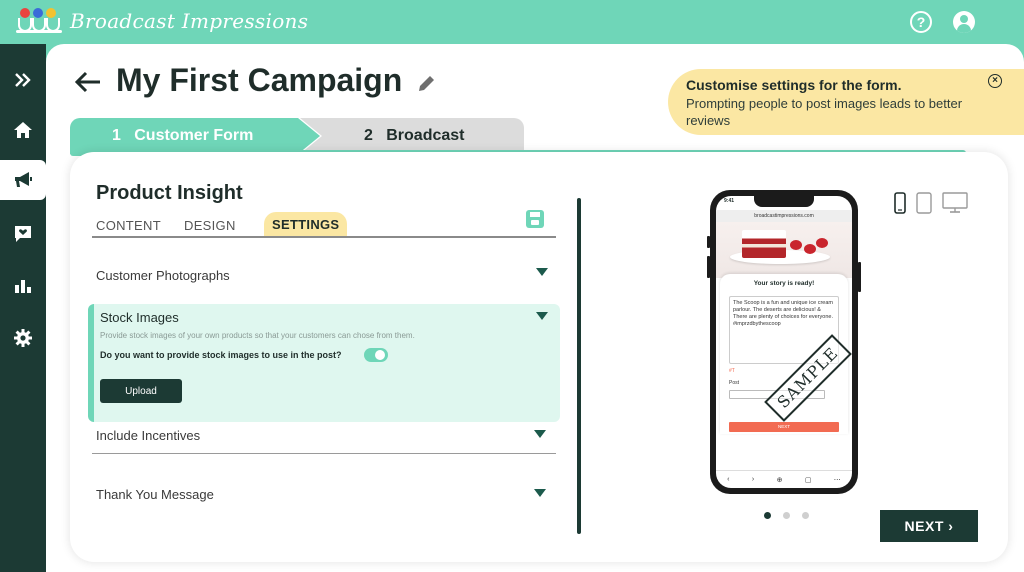 This screenshot has width=1024, height=572. Describe the element at coordinates (324, 276) in the screenshot. I see `accordion-customer-photographs: Customer Photographs` at that location.